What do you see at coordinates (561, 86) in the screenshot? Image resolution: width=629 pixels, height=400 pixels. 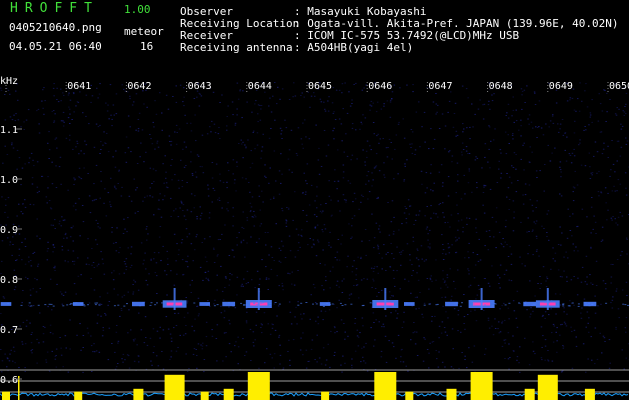 I see `time-tick-label: 0649` at bounding box center [561, 86].